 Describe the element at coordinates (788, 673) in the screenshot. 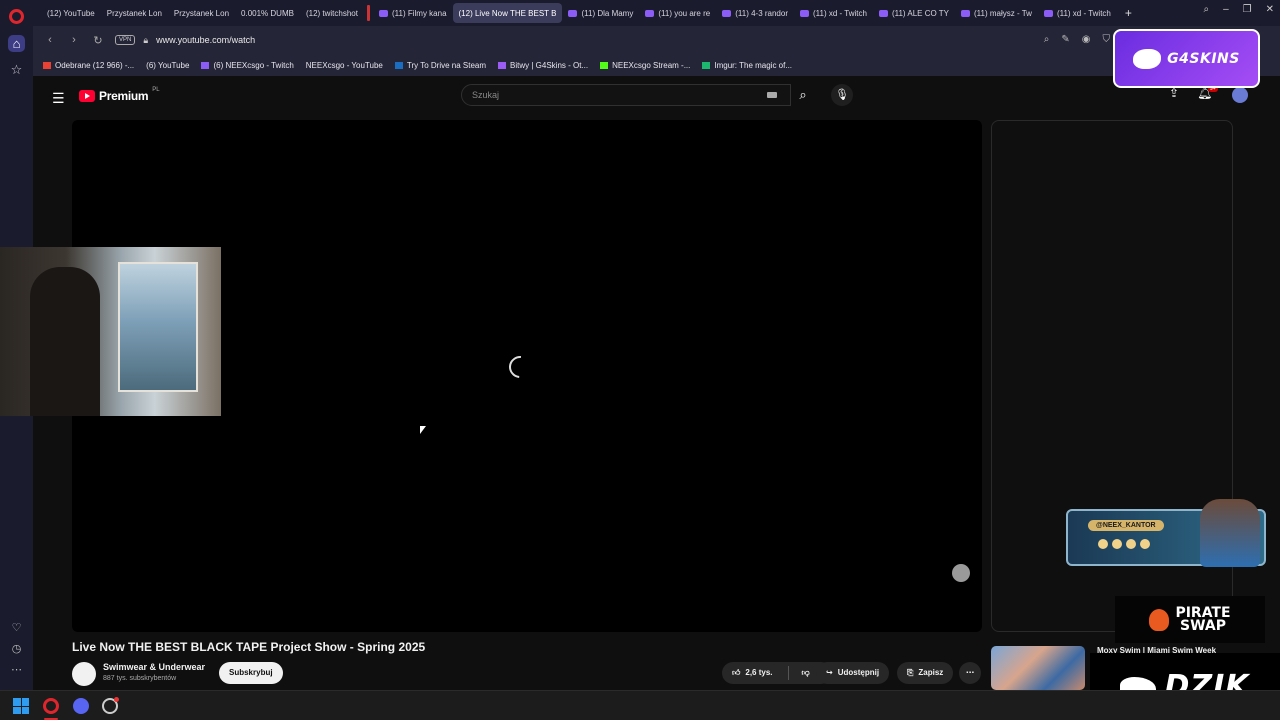

I see `pill-divider` at that location.